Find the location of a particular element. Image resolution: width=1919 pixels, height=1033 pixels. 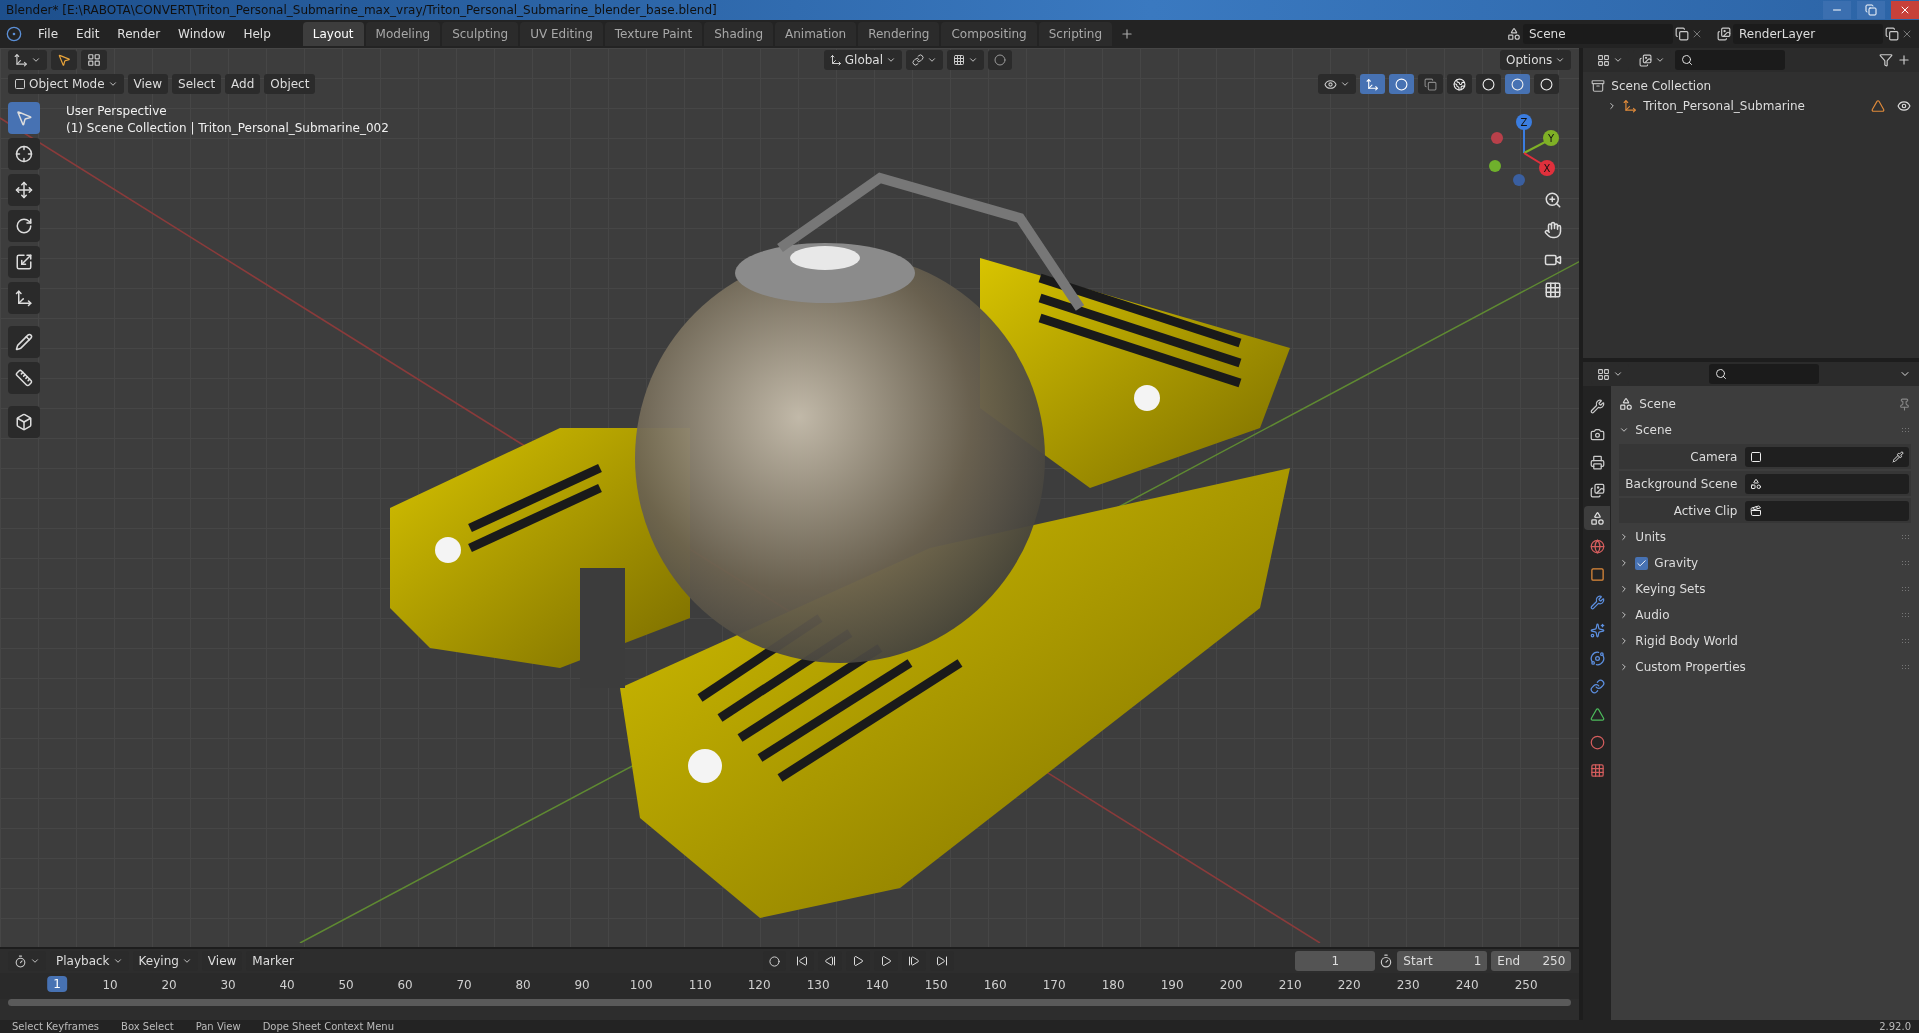

current-frame-field: 1 is located at coordinates (1335, 961).